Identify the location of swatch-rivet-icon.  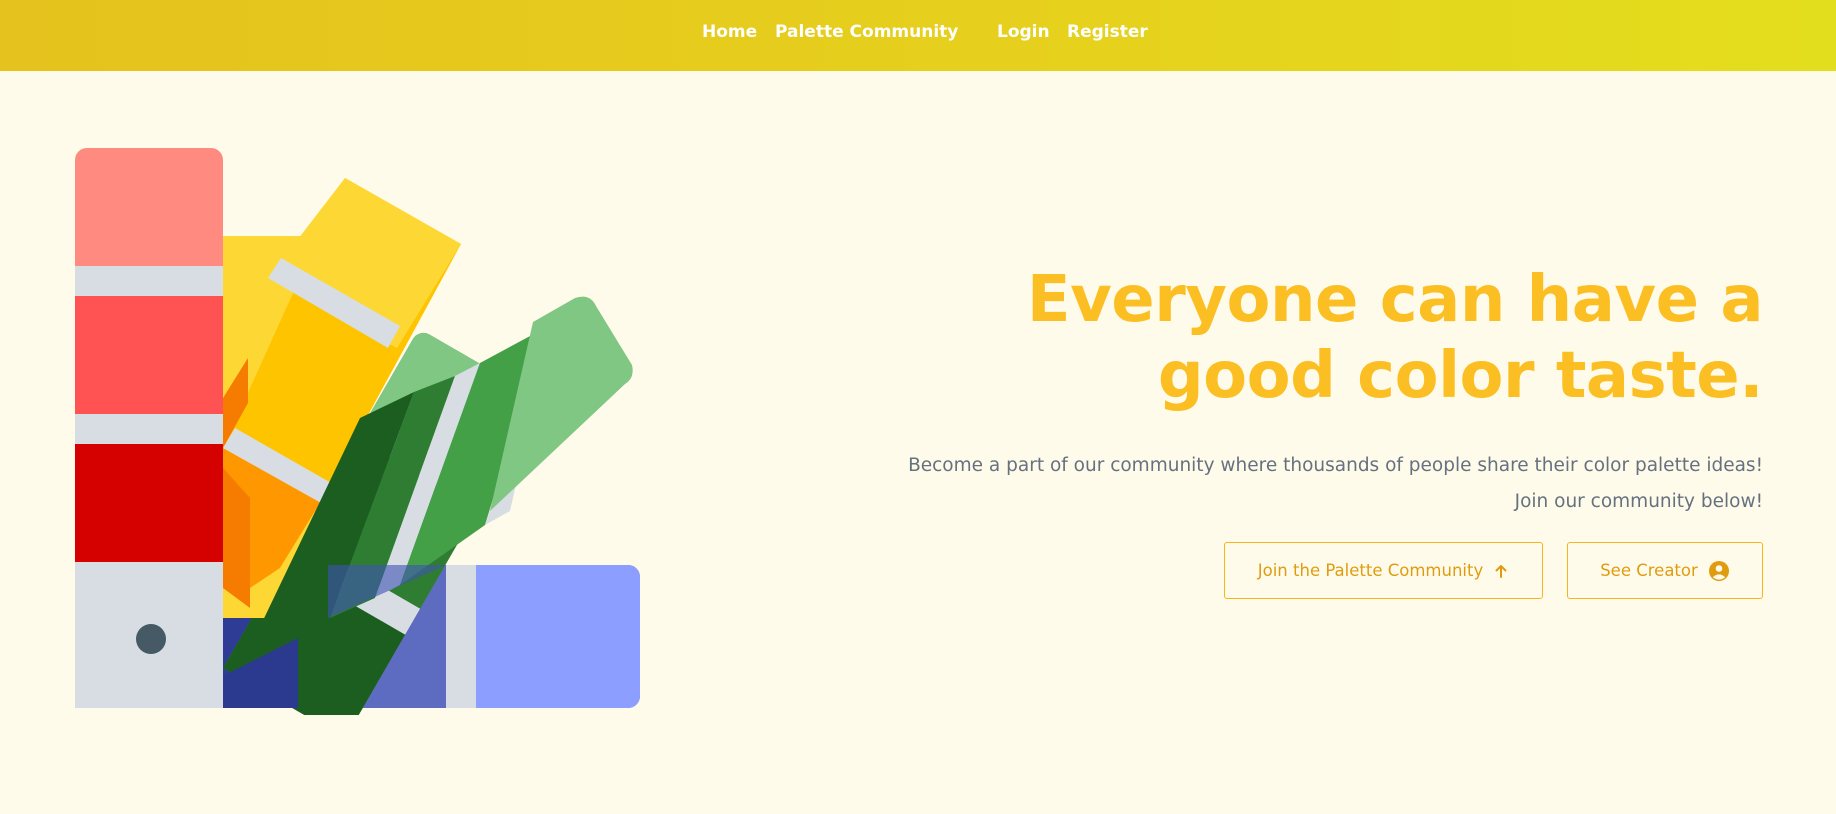
(151, 639).